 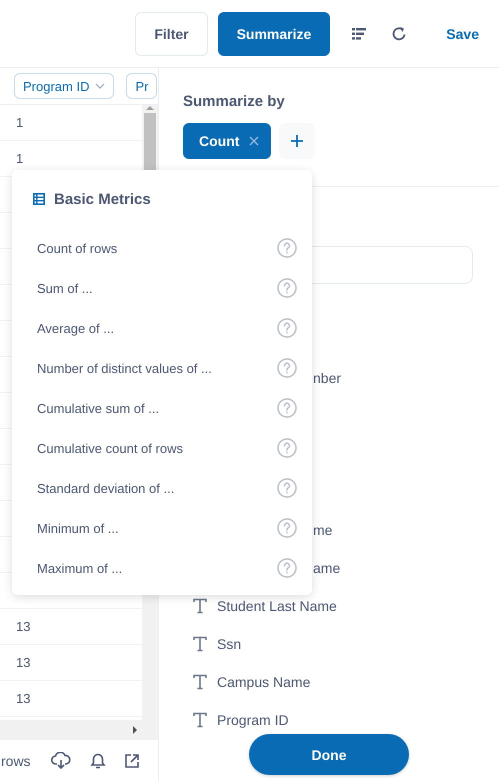 I want to click on chevron-down-icon, so click(x=100, y=86).